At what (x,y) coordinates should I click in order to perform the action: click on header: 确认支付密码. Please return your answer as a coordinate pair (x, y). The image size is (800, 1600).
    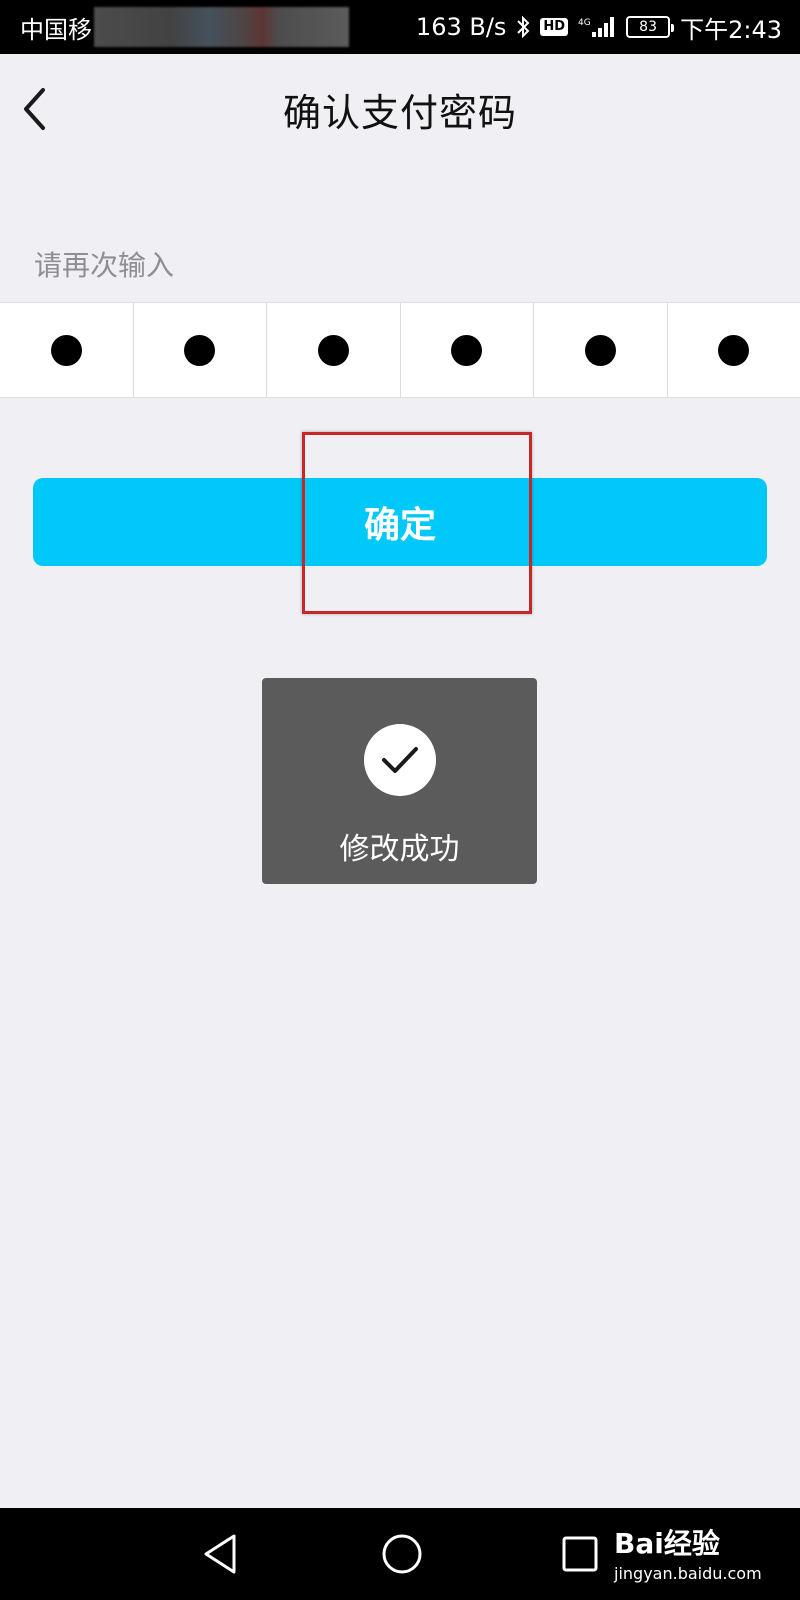
    Looking at the image, I should click on (400, 109).